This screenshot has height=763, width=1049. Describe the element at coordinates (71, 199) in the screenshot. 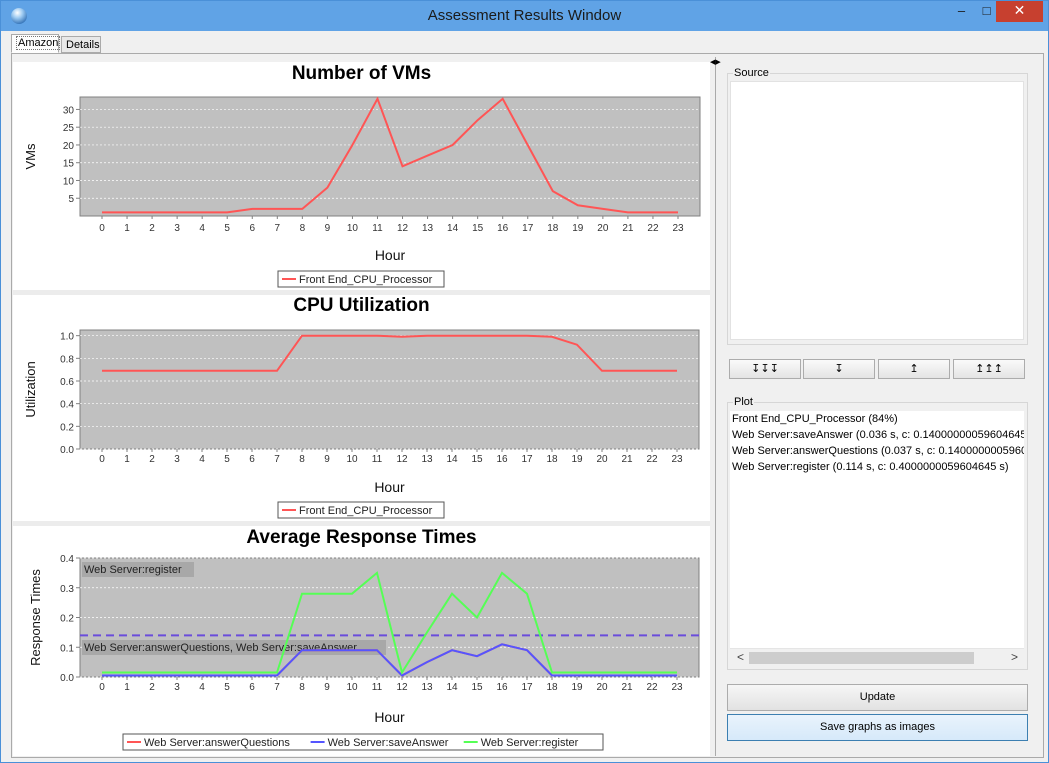

I see `y-tick-label: 5` at that location.